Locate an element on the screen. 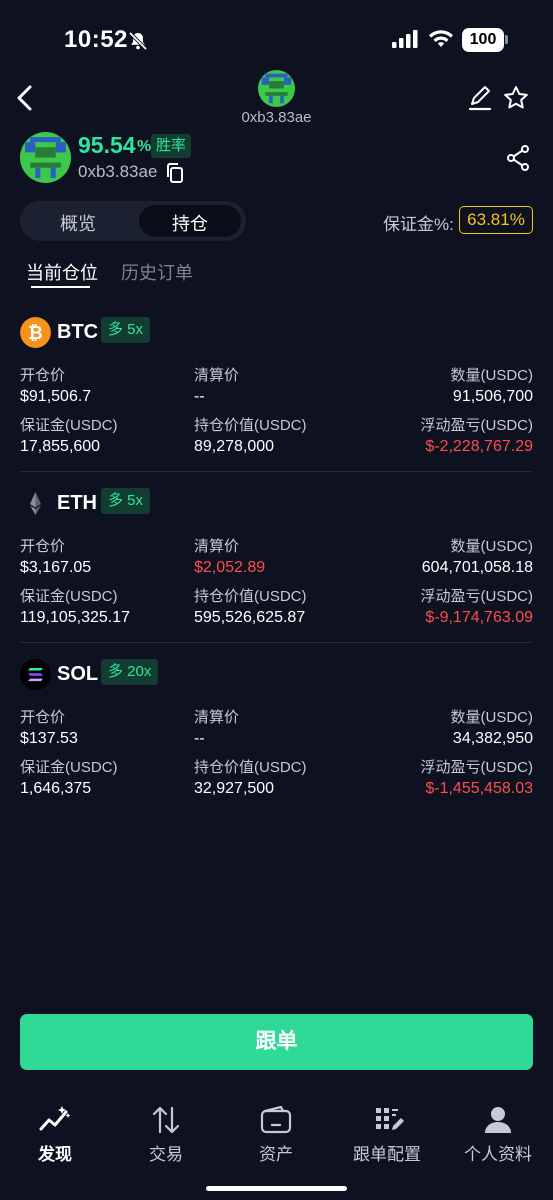 This screenshot has width=553, height=1200. tab-current-positions: 当前仓位 is located at coordinates (62, 272).